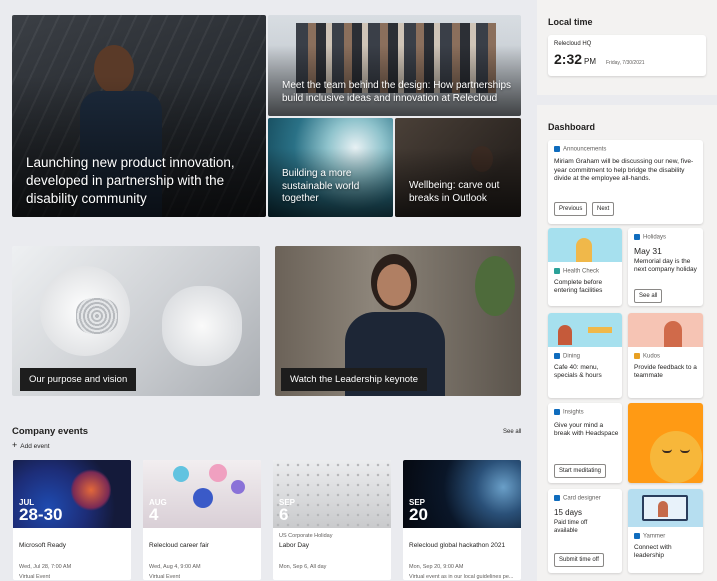  What do you see at coordinates (585, 330) in the screenshot?
I see `dining-illustration` at bounding box center [585, 330].